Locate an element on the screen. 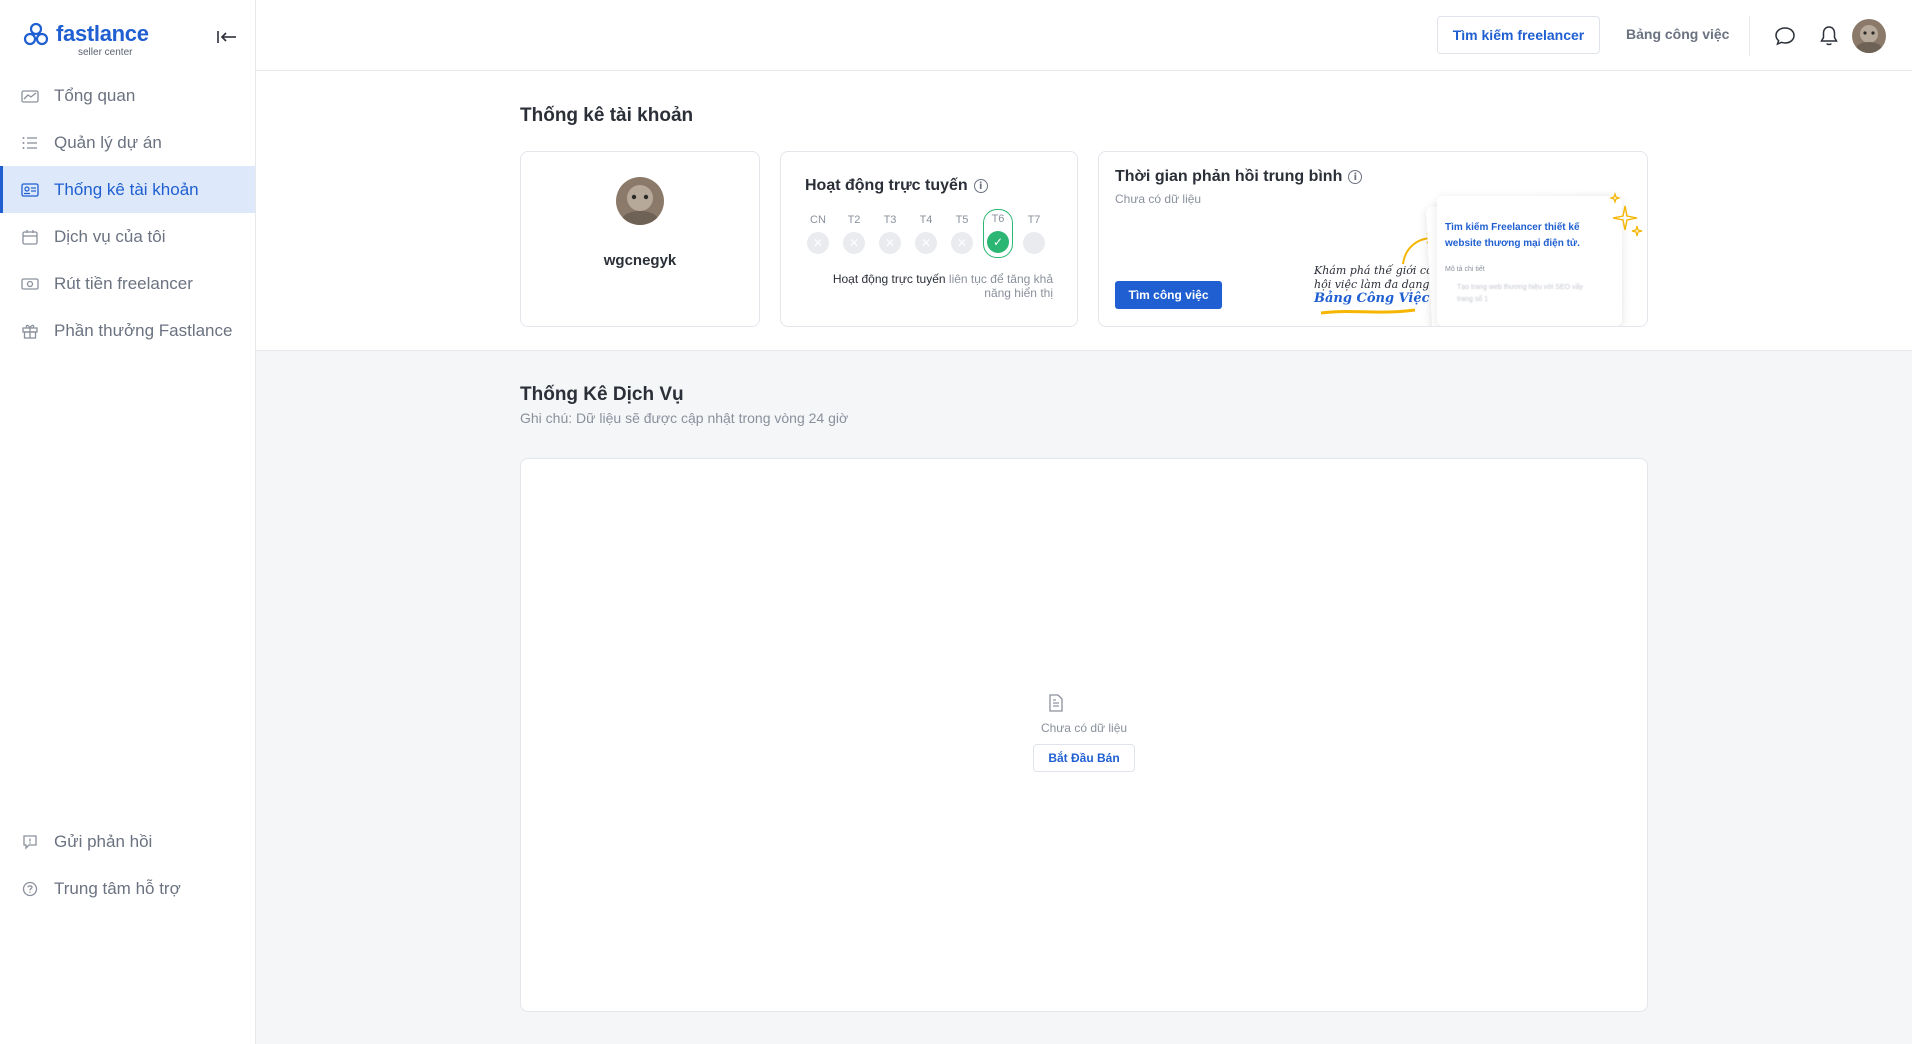 This screenshot has width=1912, height=1044. brand-subtitle: seller center is located at coordinates (105, 52).